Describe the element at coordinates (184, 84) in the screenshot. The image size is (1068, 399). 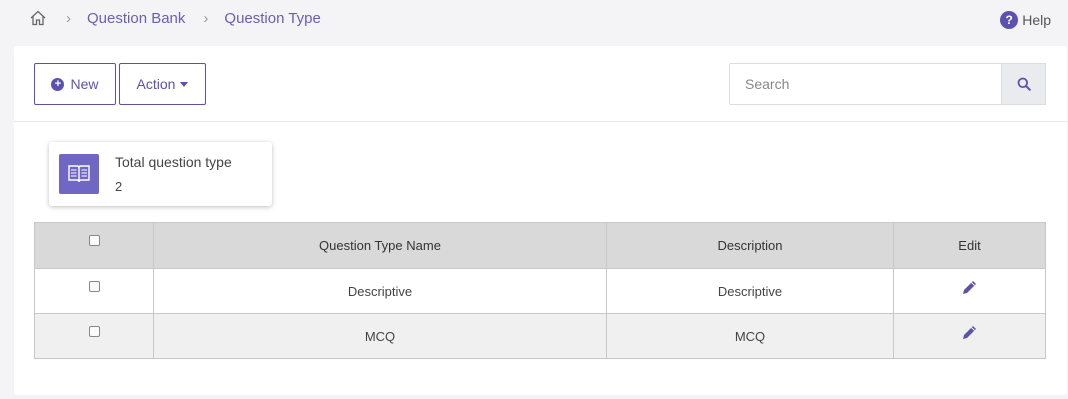
I see `caret-down-icon` at that location.